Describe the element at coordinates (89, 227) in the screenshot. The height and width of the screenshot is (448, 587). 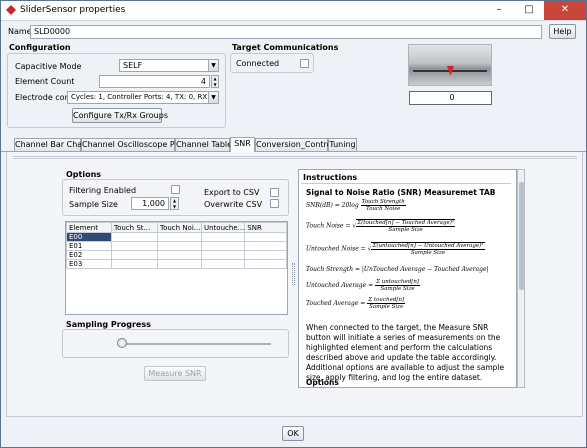
I see `col-element: Element` at that location.